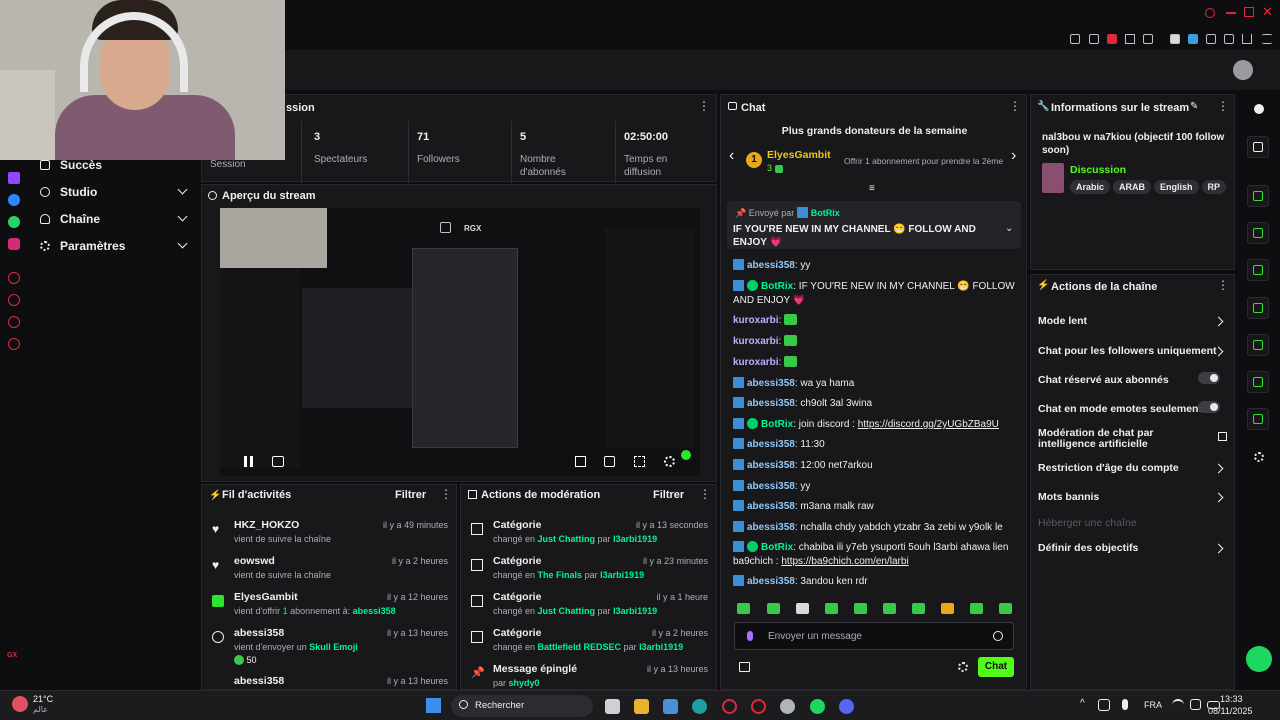  What do you see at coordinates (115, 192) in the screenshot?
I see `nav-item-studio: Studio` at bounding box center [115, 192].